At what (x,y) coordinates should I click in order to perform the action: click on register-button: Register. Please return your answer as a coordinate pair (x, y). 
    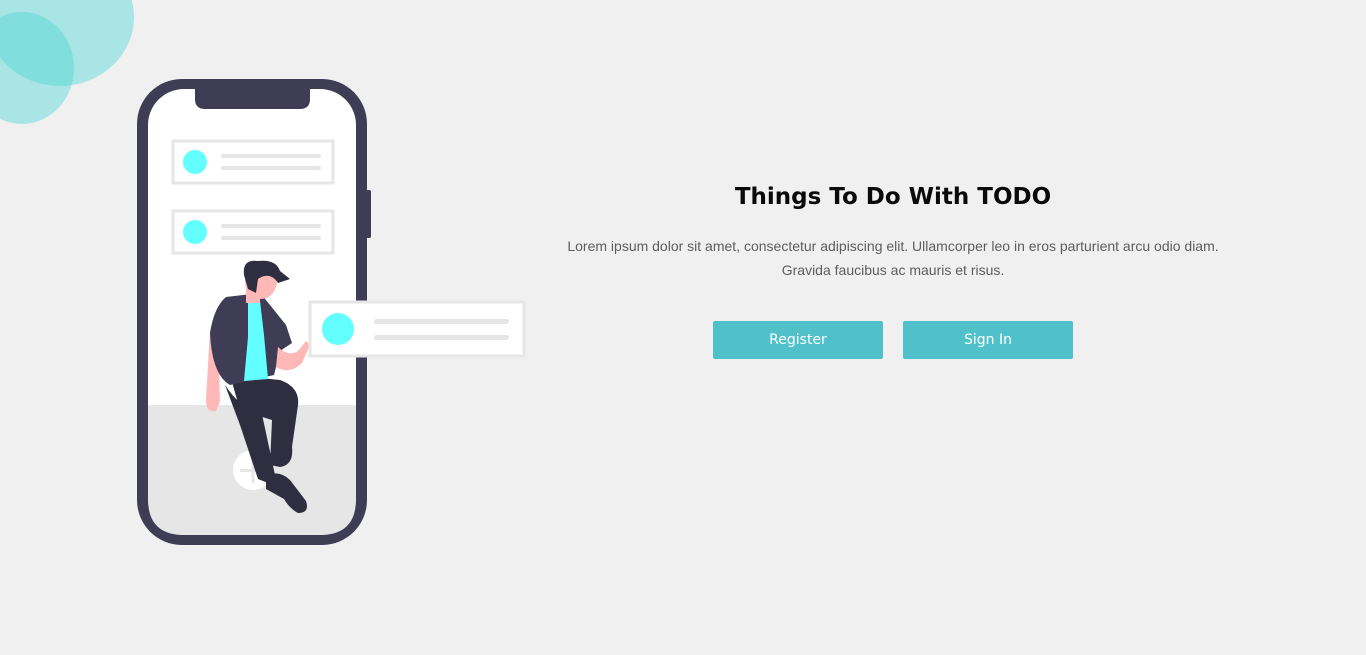
    Looking at the image, I should click on (798, 340).